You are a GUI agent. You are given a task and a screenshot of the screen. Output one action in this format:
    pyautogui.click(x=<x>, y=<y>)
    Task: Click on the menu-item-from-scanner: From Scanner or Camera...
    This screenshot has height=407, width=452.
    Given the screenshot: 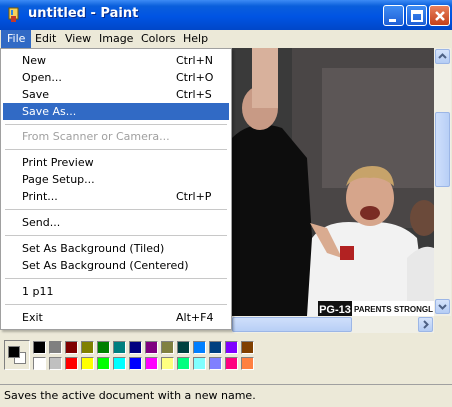 What is the action you would take?
    pyautogui.click(x=96, y=136)
    